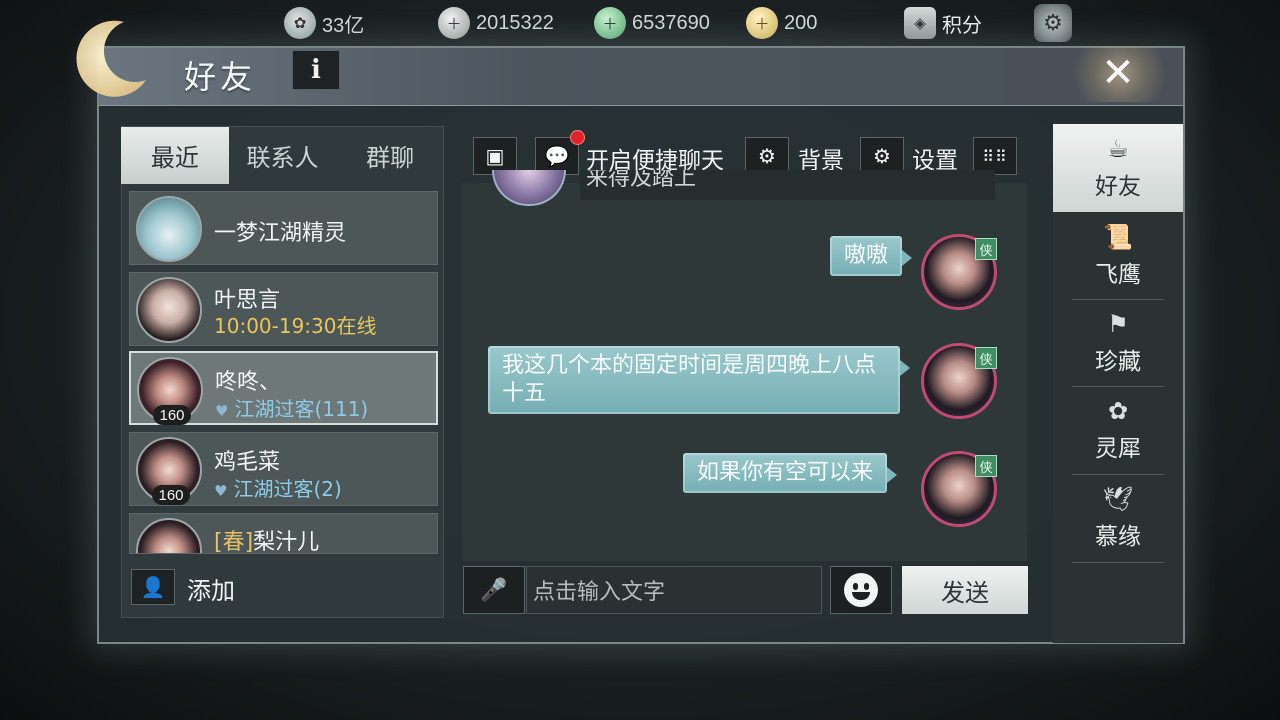 The width and height of the screenshot is (1280, 720). What do you see at coordinates (1118, 73) in the screenshot?
I see `close-button: ✕` at bounding box center [1118, 73].